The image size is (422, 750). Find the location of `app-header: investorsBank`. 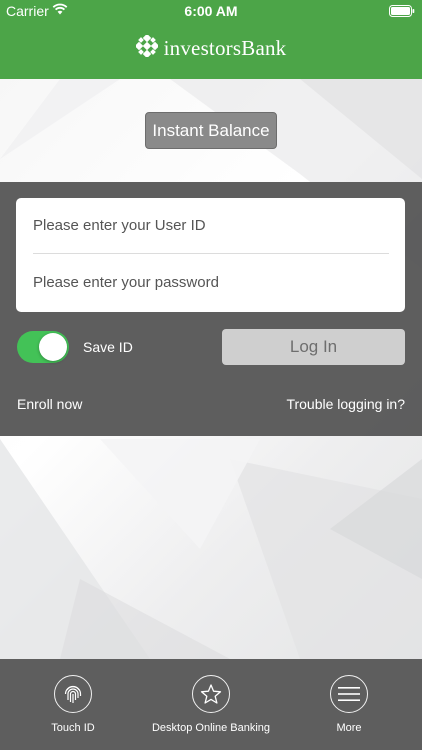

app-header: investorsBank is located at coordinates (211, 50).